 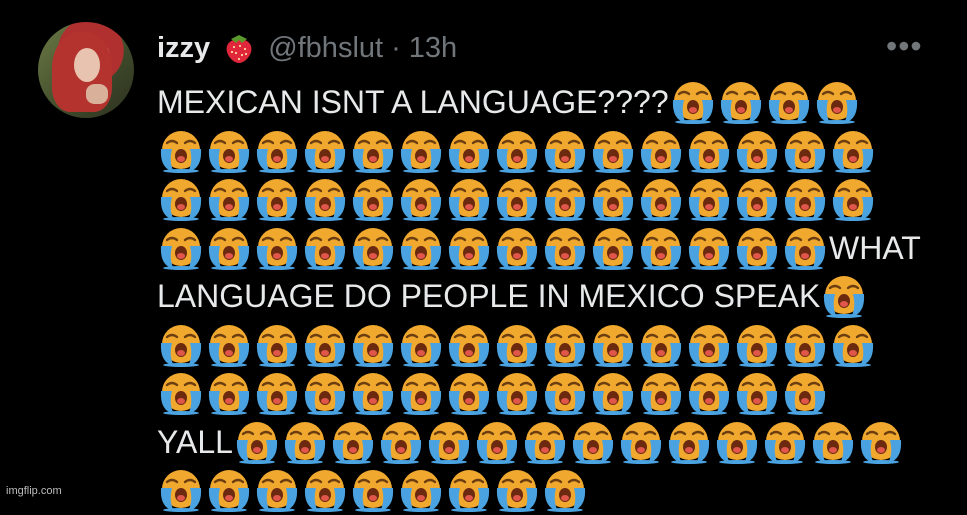 I want to click on tweet-line-text: LANGUAGE DO PEOPLE IN MEXICO SPEAK, so click(x=489, y=296).